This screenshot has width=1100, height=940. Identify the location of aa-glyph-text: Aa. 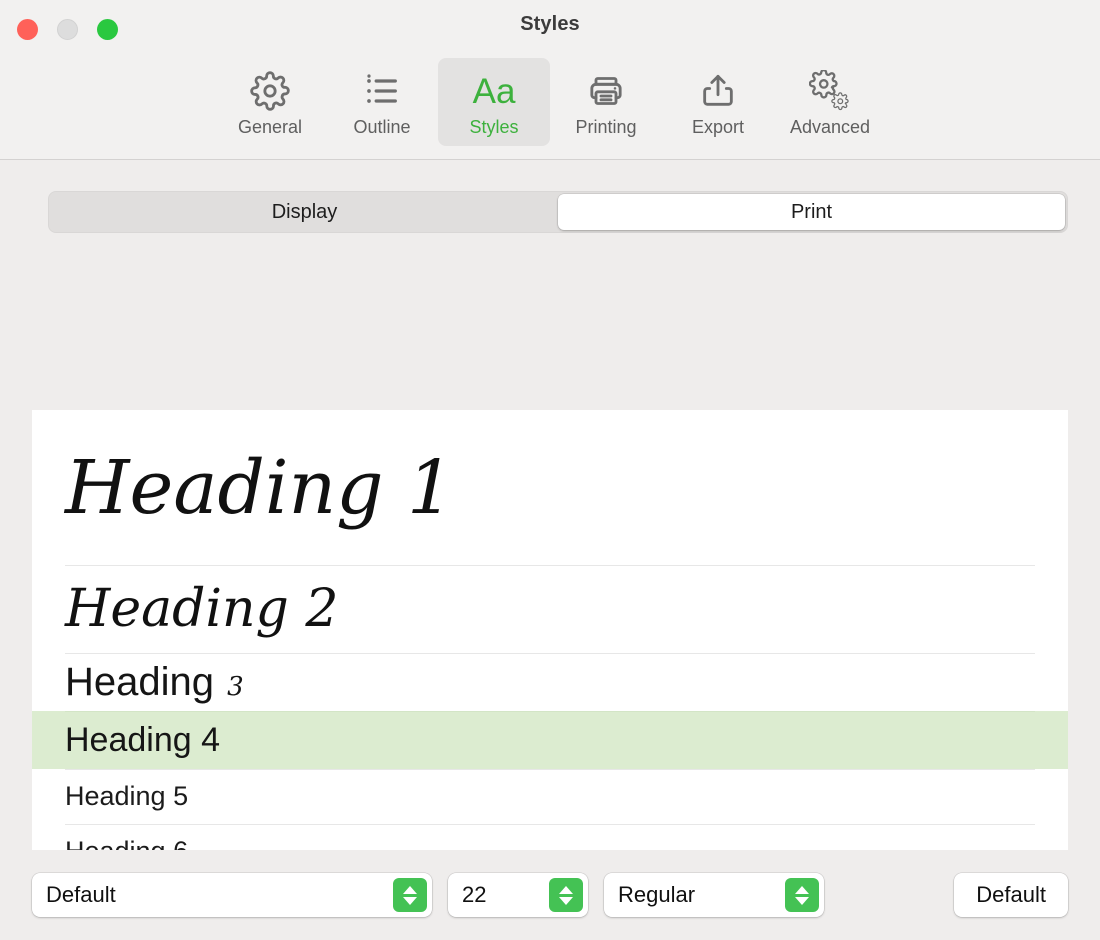
(494, 91).